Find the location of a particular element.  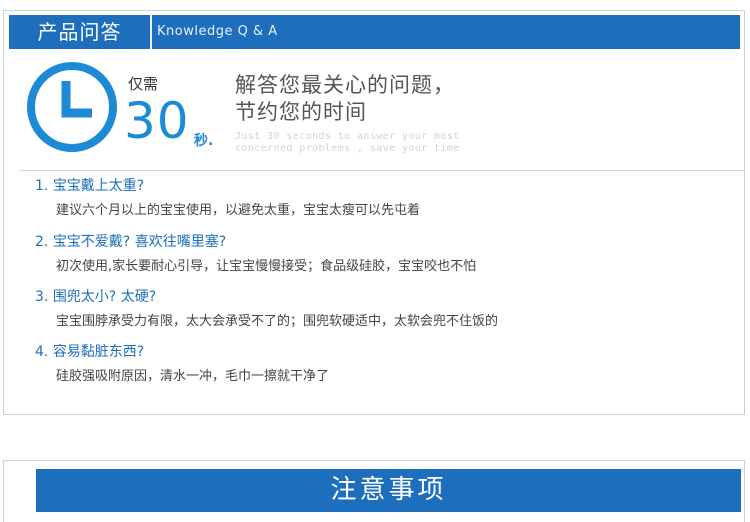

headline-line-2: 节约您的时间 is located at coordinates (301, 112).